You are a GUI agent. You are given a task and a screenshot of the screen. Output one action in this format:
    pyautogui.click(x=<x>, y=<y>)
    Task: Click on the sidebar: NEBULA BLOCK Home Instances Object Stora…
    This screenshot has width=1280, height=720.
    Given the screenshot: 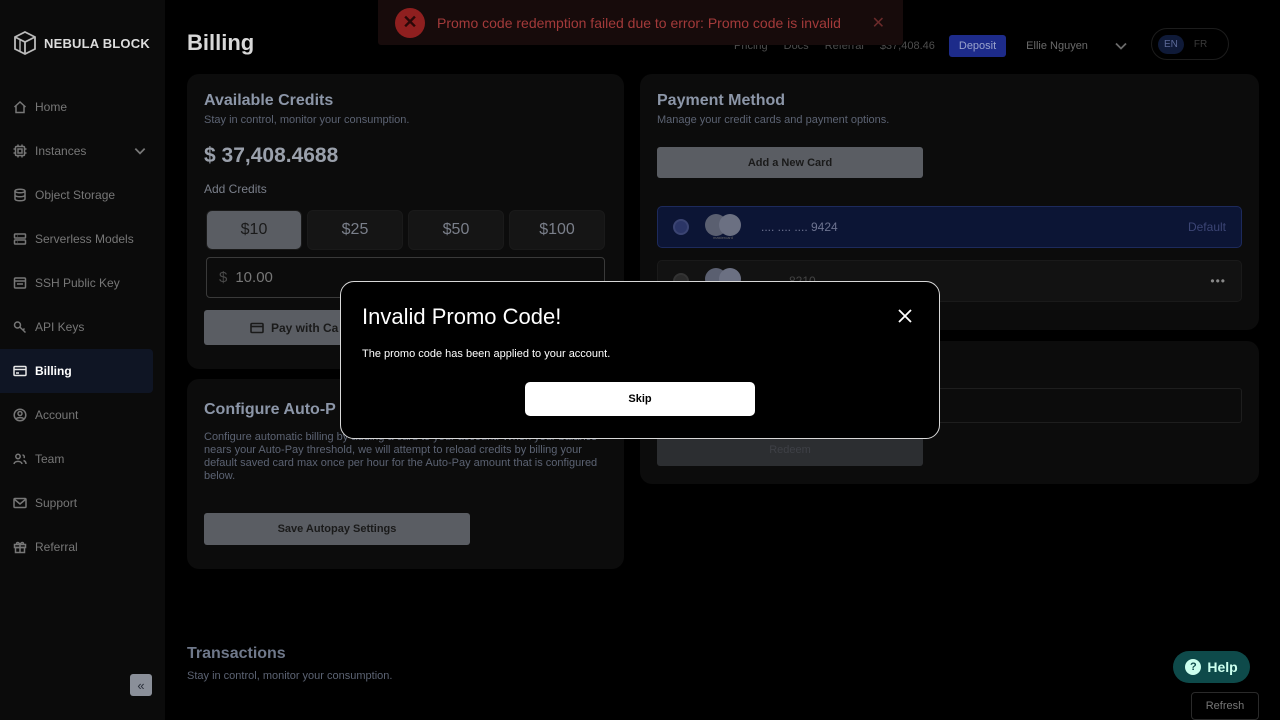 What is the action you would take?
    pyautogui.click(x=82, y=360)
    